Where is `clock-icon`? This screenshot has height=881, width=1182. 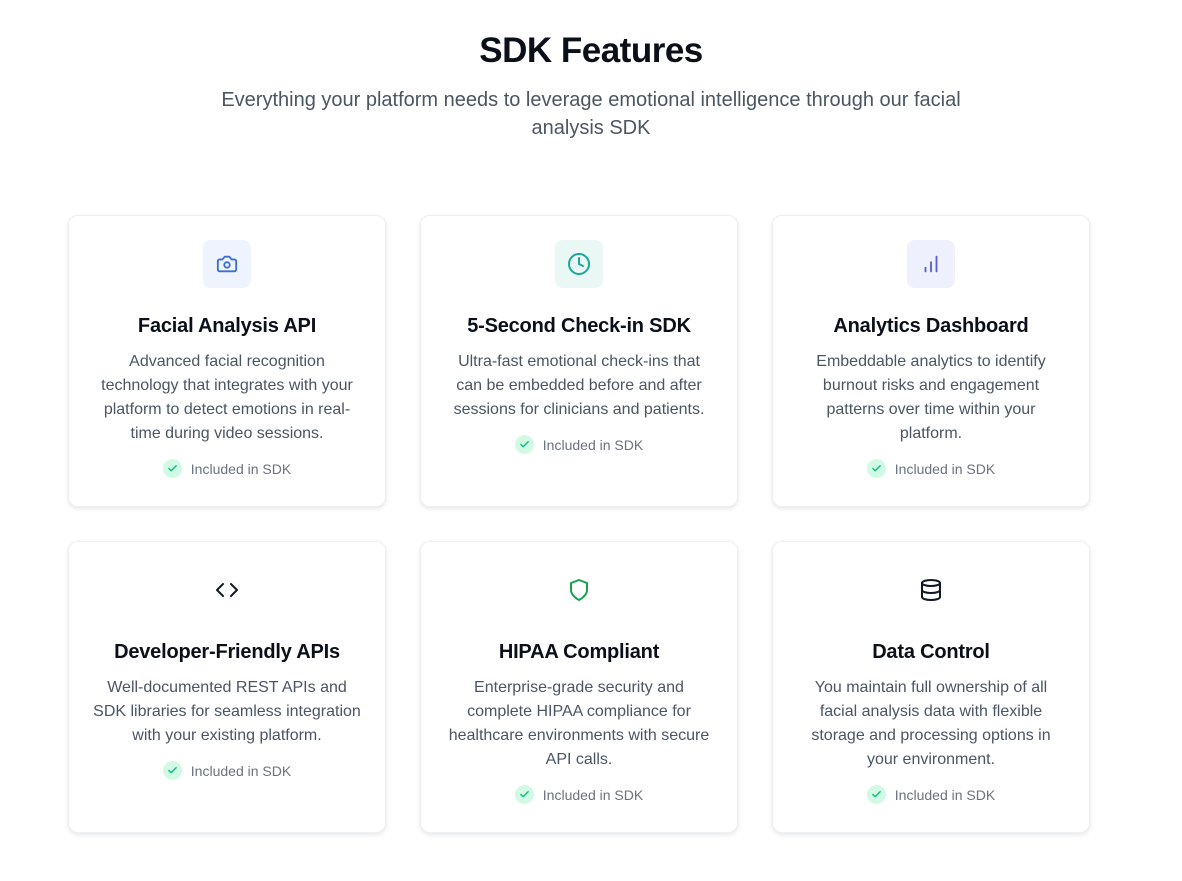 clock-icon is located at coordinates (579, 264).